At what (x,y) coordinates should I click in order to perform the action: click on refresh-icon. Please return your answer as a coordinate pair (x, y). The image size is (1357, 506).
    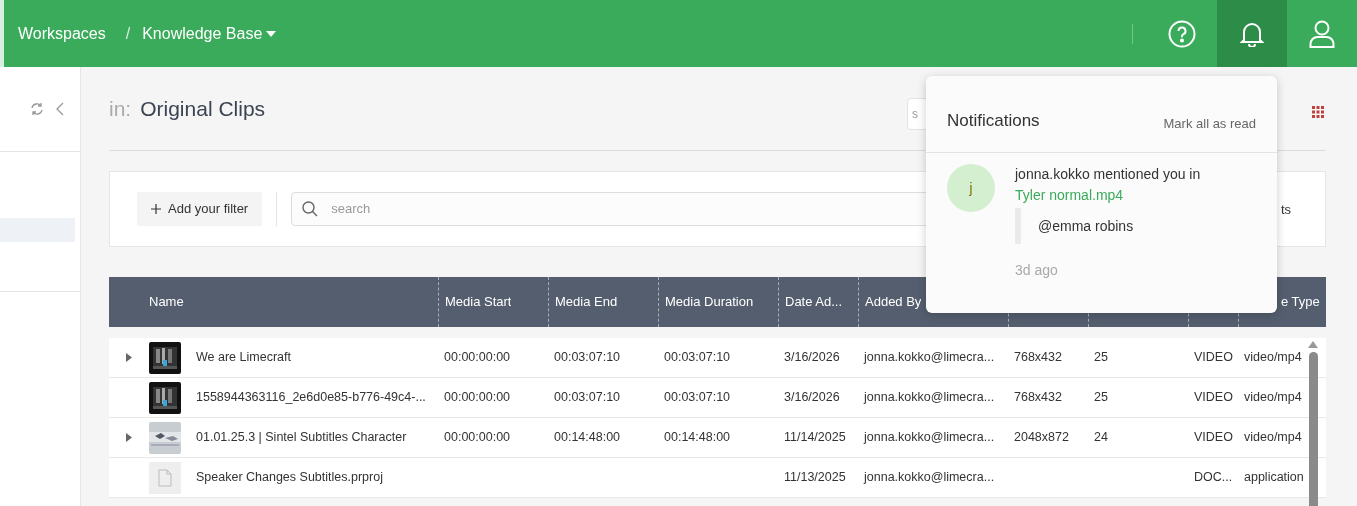
    Looking at the image, I should click on (37, 109).